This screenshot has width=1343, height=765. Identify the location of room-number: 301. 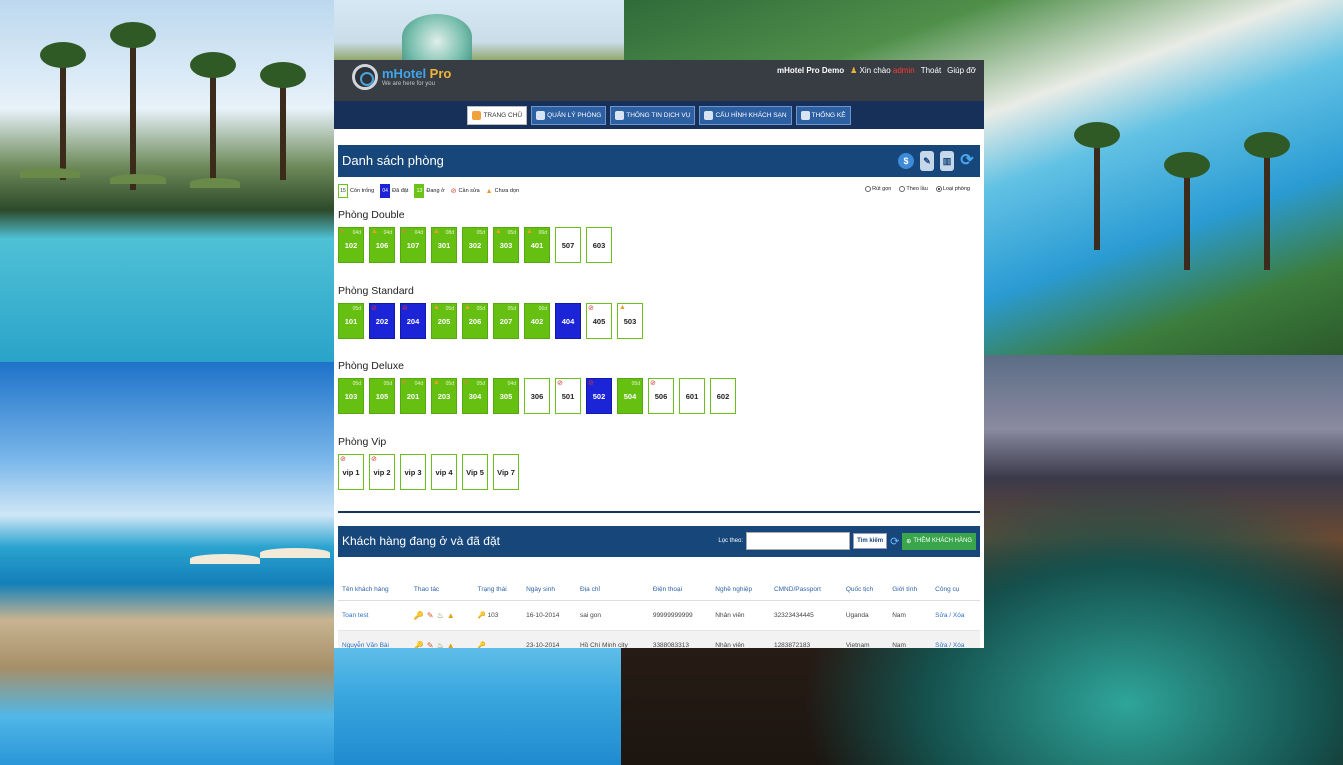
(444, 245).